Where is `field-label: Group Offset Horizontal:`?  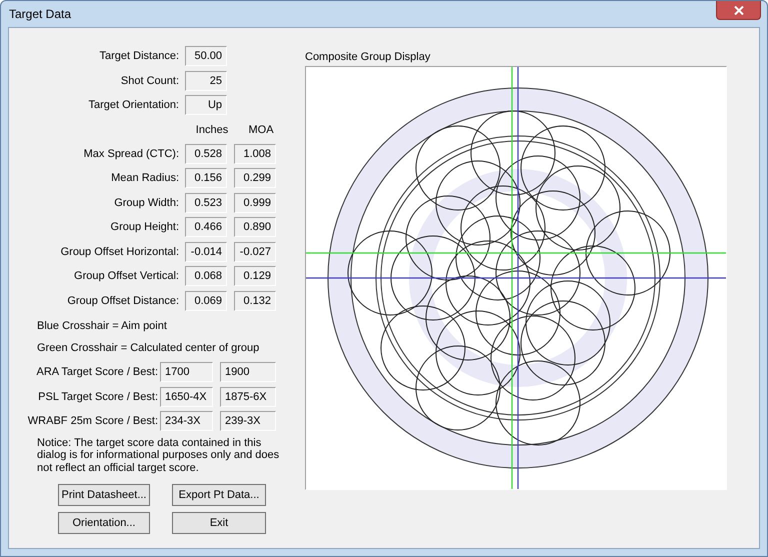
field-label: Group Offset Horizontal: is located at coordinates (120, 252).